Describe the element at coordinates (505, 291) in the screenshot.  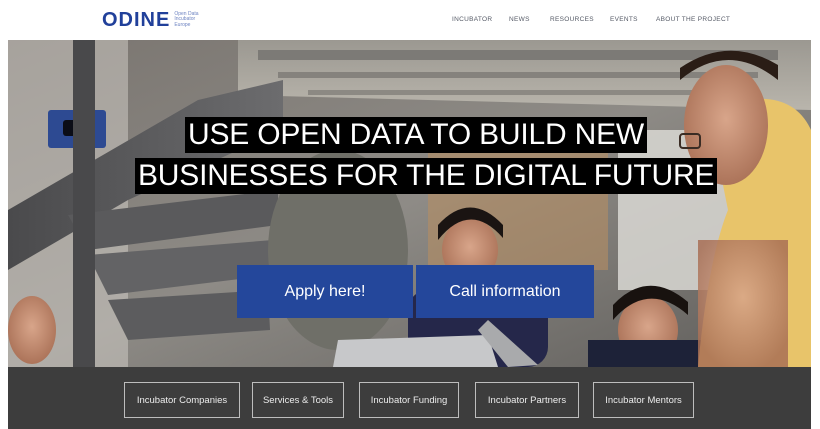
I see `call-information-button: Call information` at that location.